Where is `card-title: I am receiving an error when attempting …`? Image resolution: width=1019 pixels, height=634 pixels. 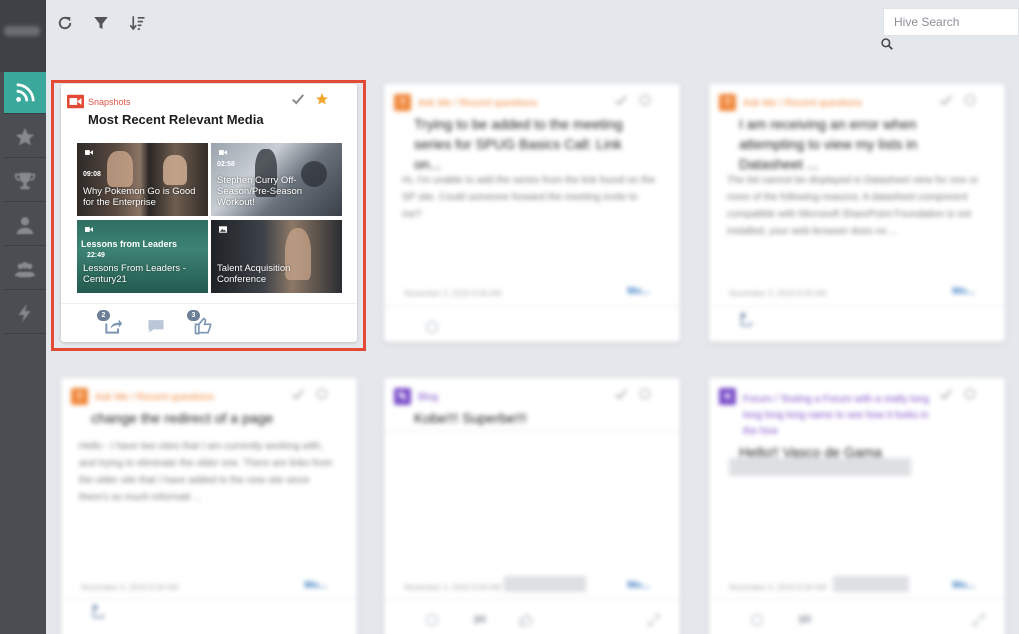 card-title: I am receiving an error when attempting … is located at coordinates (858, 144).